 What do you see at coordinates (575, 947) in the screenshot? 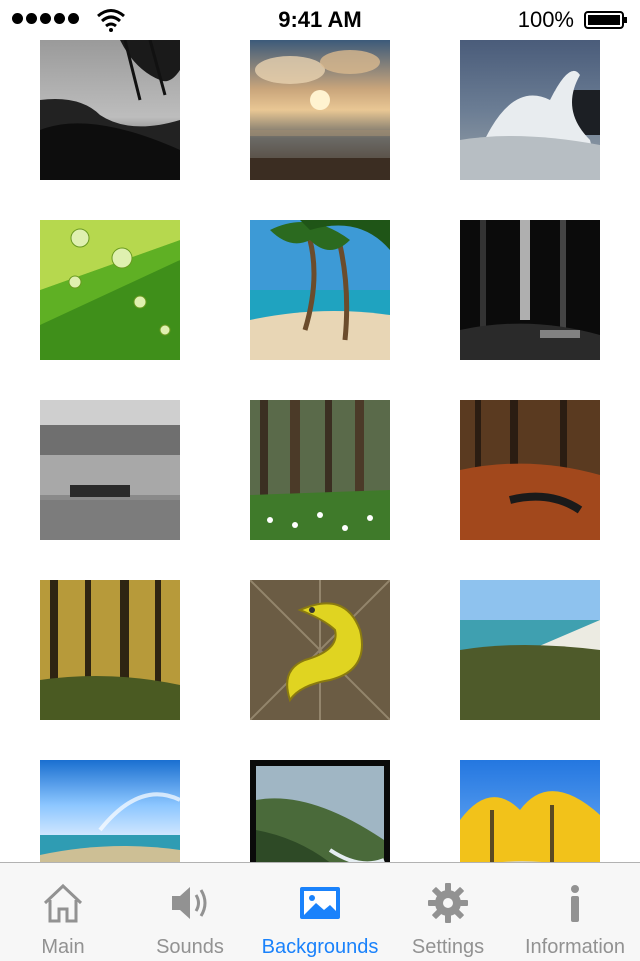
I see `tab-information-label: Information` at bounding box center [575, 947].